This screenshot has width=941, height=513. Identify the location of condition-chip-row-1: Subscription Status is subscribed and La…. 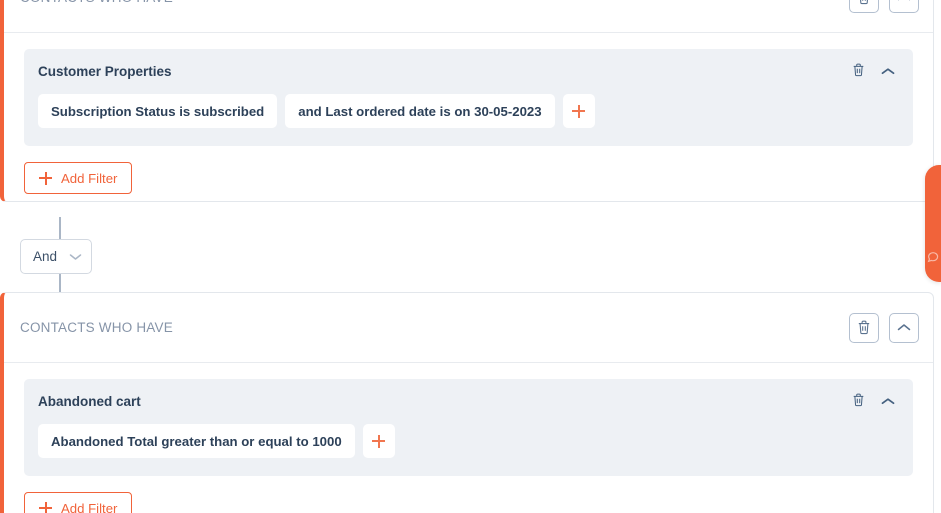
(468, 111).